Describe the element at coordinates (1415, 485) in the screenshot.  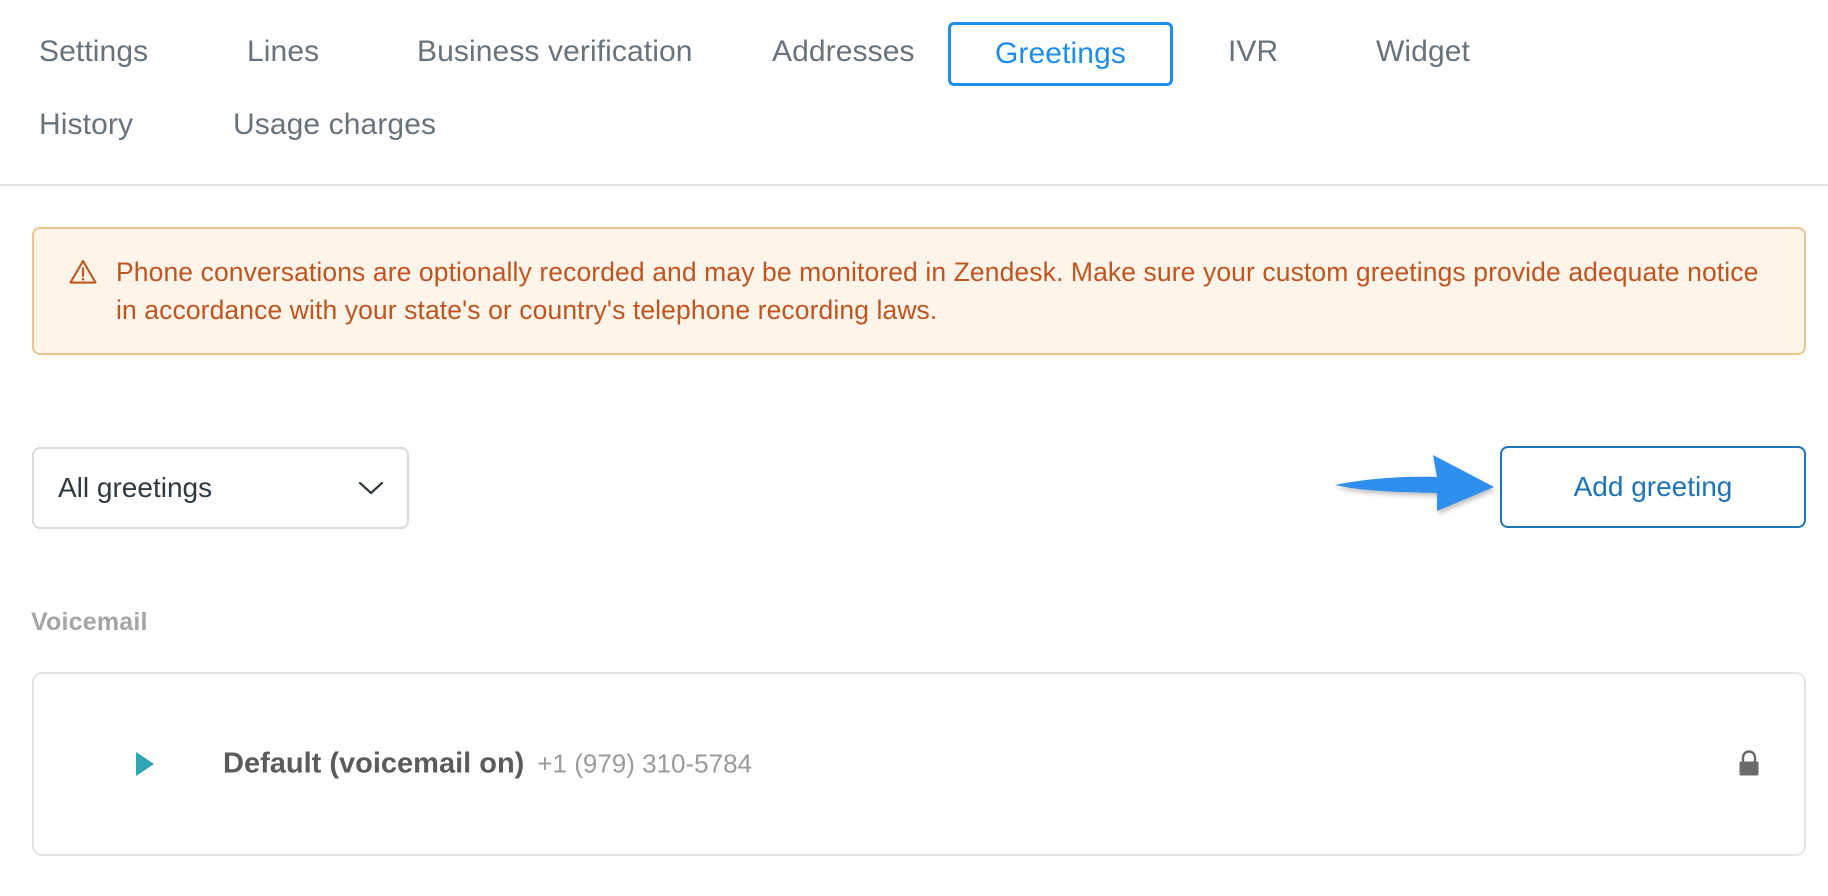
I see `arrow-right-annotation` at that location.